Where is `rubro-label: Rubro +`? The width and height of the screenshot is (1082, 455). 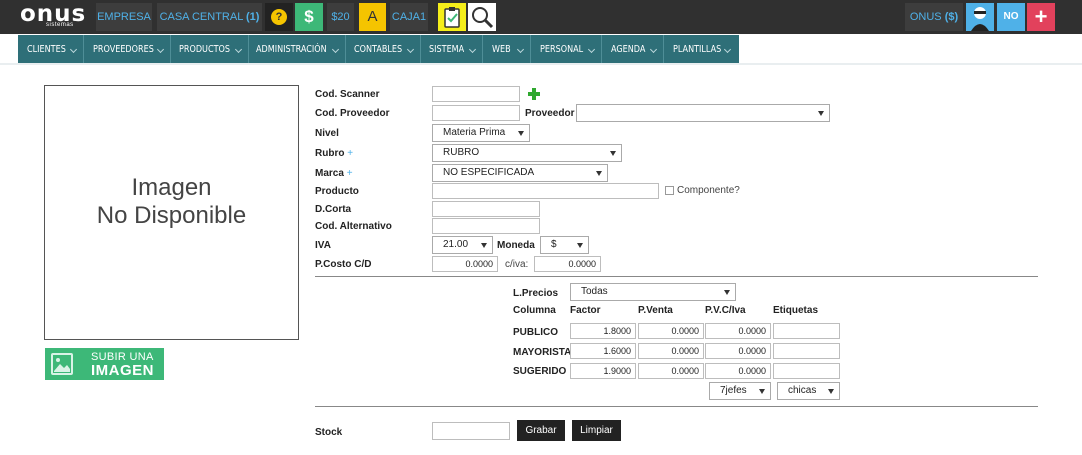 rubro-label: Rubro + is located at coordinates (334, 153).